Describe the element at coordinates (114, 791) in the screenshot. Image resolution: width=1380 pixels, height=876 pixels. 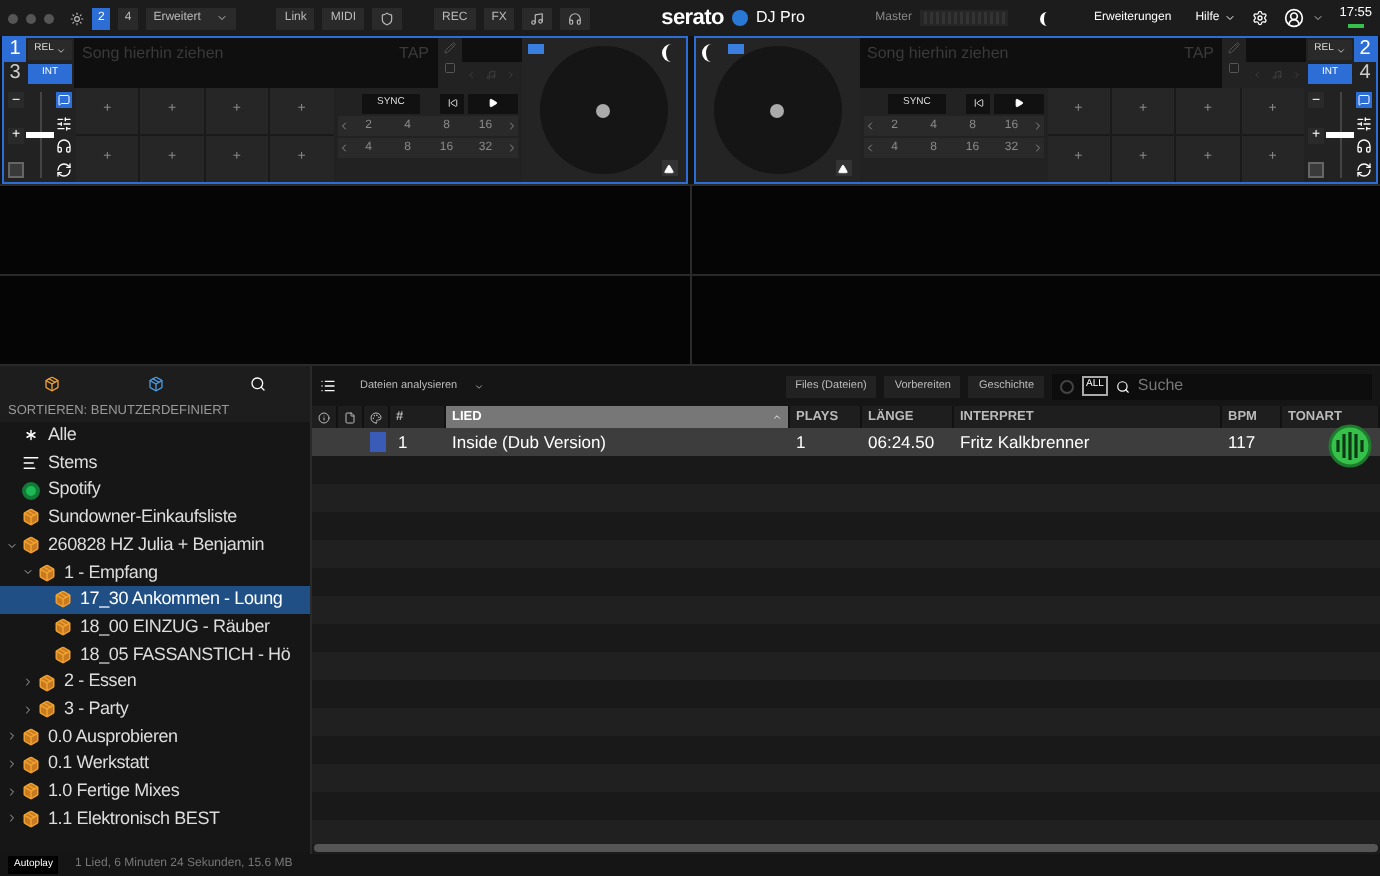
I see `crate-label: 1.0 Fertige Mixes` at that location.